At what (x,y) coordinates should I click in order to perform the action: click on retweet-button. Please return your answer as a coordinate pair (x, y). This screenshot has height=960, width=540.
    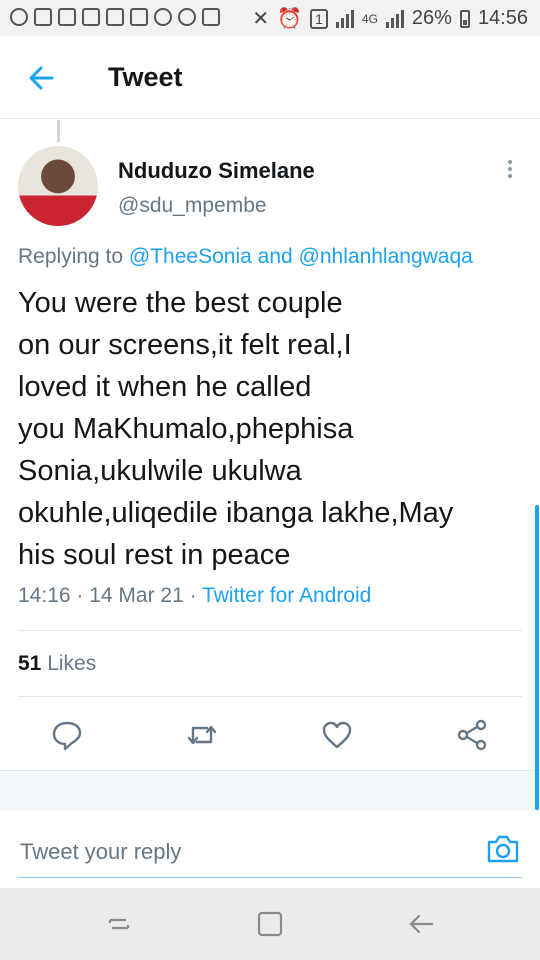
    Looking at the image, I should click on (203, 735).